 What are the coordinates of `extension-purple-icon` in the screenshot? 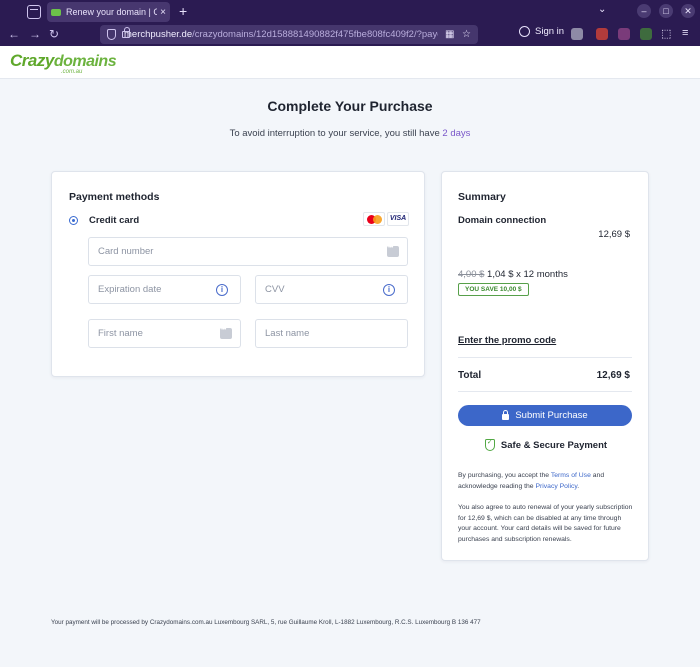 It's located at (624, 34).